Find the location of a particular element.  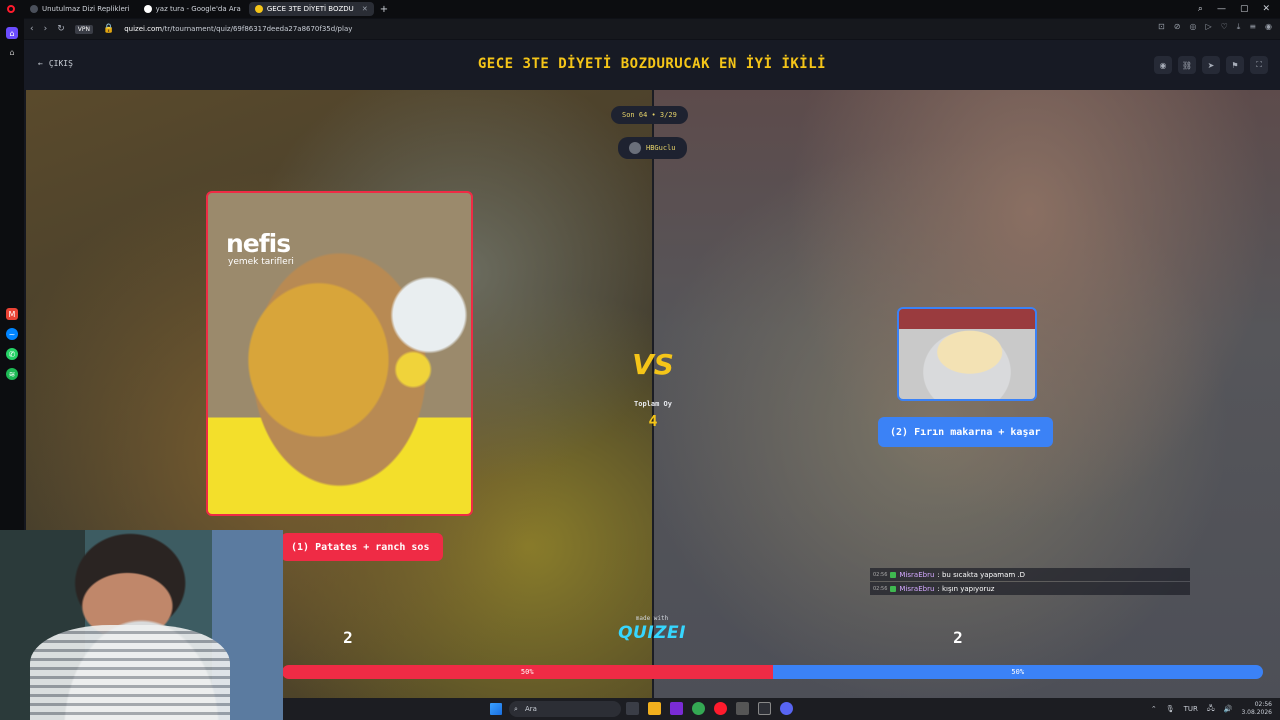

spotify-icon: ≋ is located at coordinates (12, 374).